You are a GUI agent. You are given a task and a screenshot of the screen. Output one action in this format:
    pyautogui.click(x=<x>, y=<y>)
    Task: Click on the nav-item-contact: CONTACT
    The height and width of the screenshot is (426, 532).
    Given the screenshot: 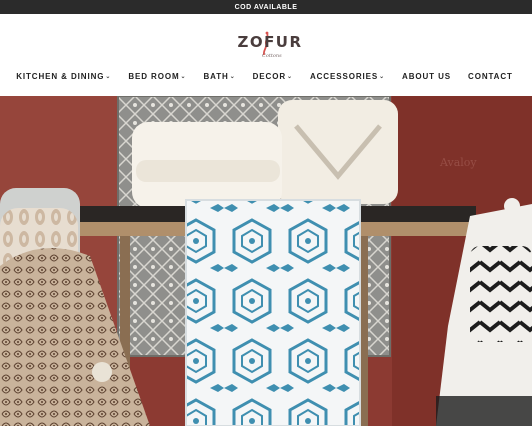 What is the action you would take?
    pyautogui.click(x=490, y=76)
    